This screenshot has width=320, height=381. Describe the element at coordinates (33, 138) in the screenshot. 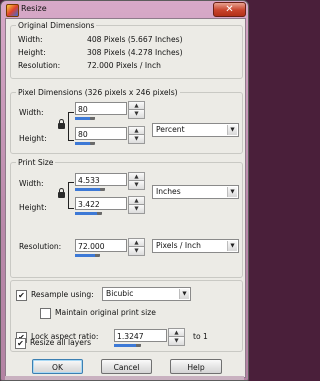

I see `pixel-height-label: Height:` at that location.